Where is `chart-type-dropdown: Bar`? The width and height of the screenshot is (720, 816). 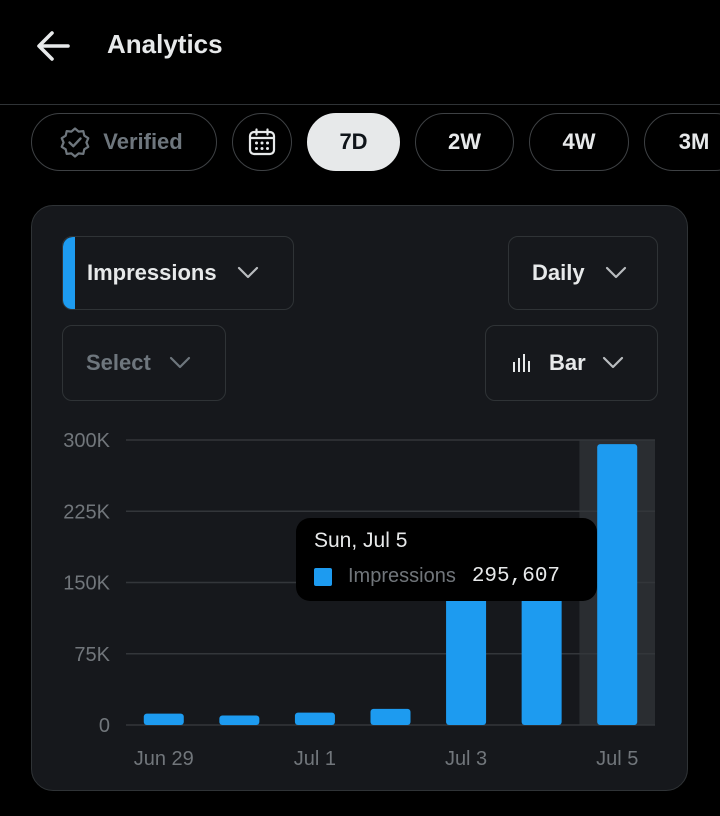
chart-type-dropdown: Bar is located at coordinates (571, 363).